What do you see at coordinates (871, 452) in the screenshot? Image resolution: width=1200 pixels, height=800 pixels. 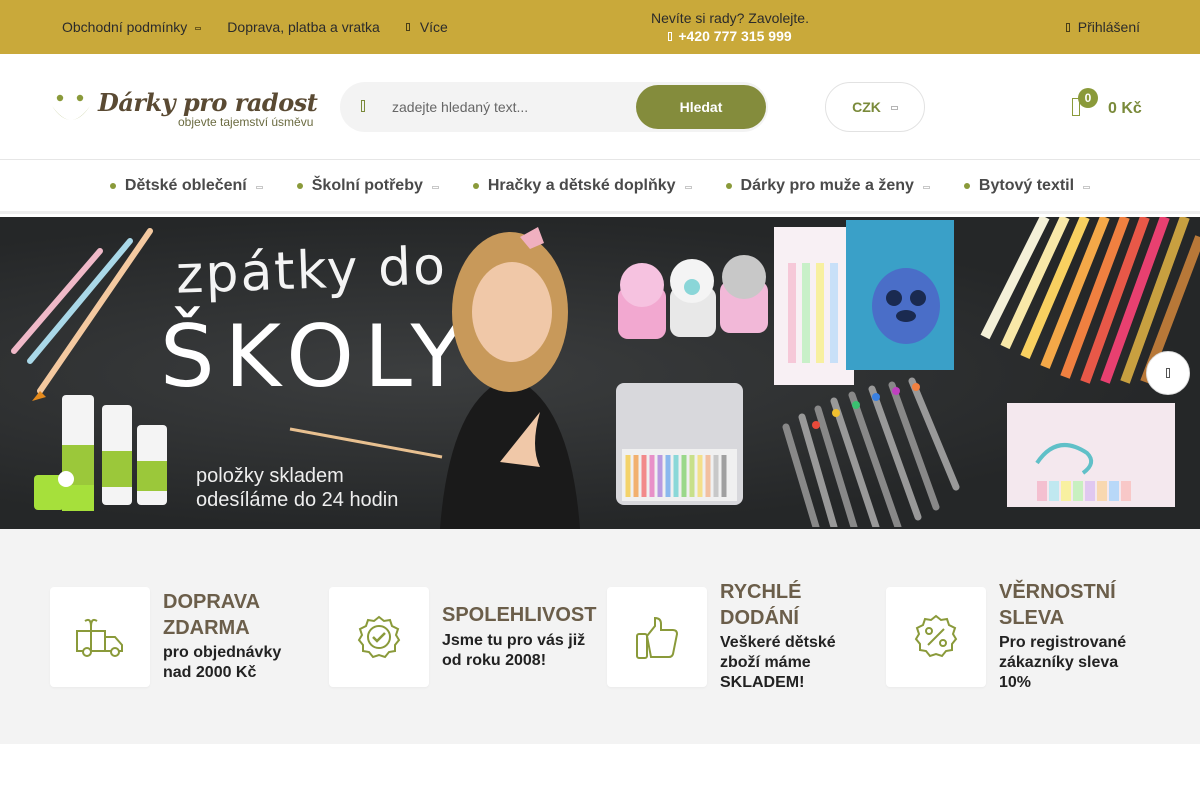 I see `felt-tip-markers-image` at bounding box center [871, 452].